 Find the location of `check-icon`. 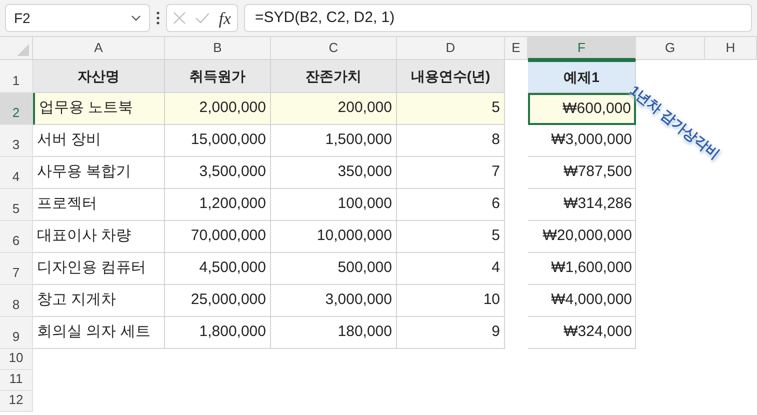

check-icon is located at coordinates (202, 18).